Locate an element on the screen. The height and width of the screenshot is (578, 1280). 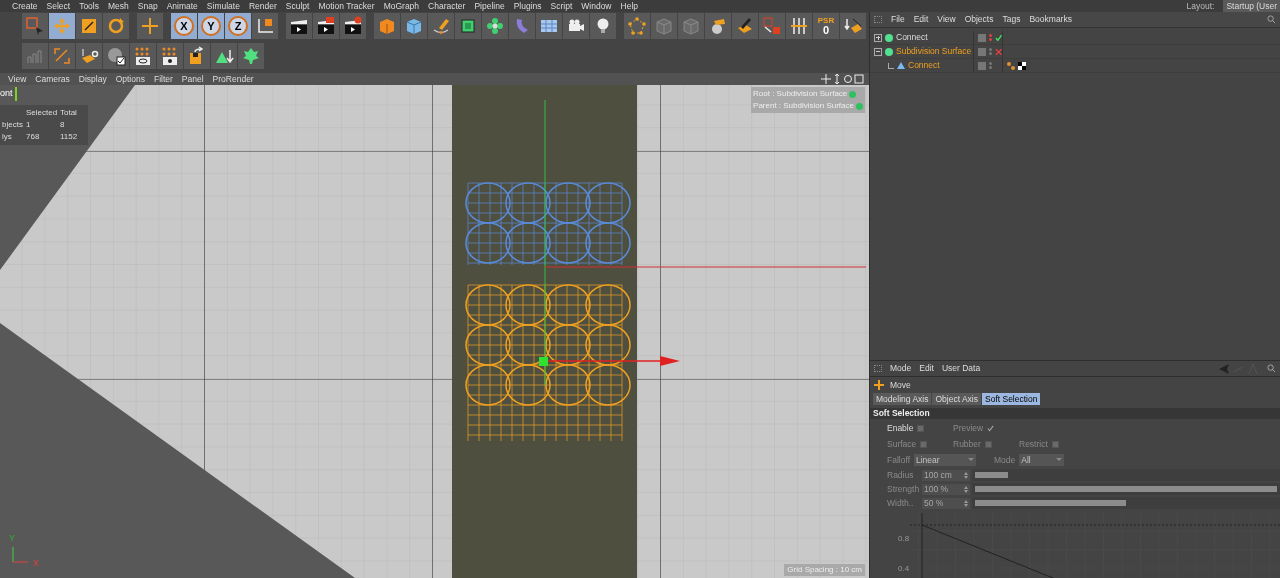
axis-lock-button: Y is located at coordinates (211, 26).